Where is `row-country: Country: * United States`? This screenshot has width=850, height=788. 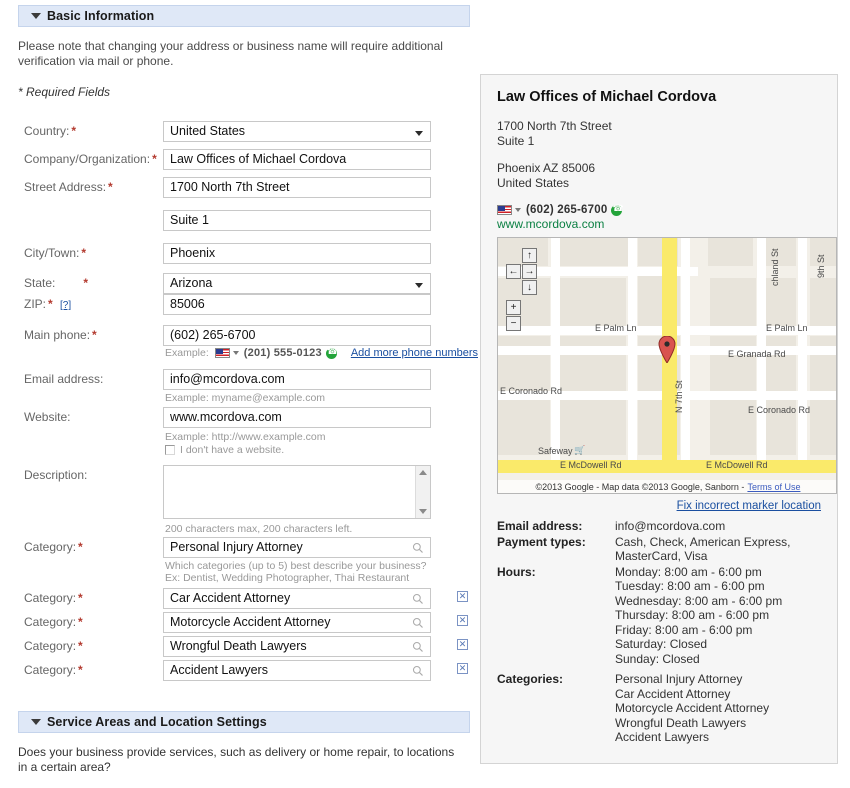
row-country: Country: * United States is located at coordinates (239, 135).